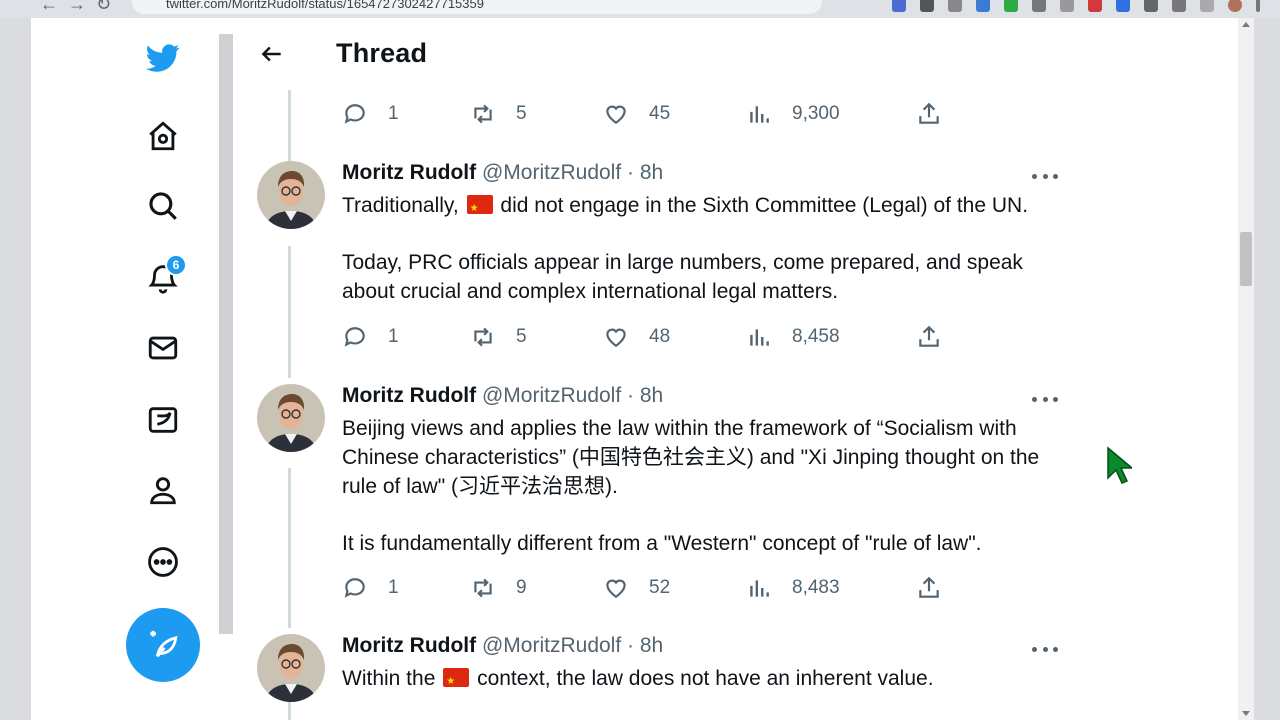 The width and height of the screenshot is (1280, 720). Describe the element at coordinates (1207, 6) in the screenshot. I see `split-view-icon` at that location.